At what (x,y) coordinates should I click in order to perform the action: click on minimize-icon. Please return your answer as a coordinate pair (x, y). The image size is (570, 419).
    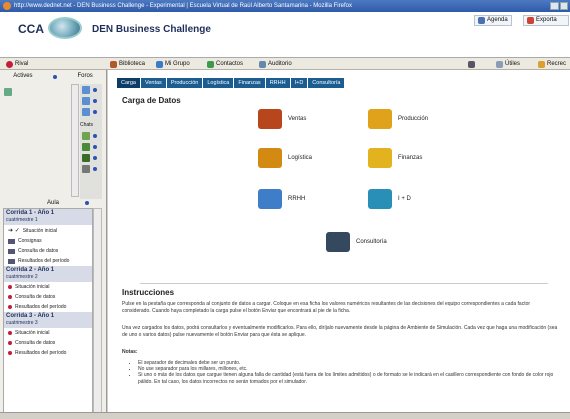
    Looking at the image, I should click on (554, 6).